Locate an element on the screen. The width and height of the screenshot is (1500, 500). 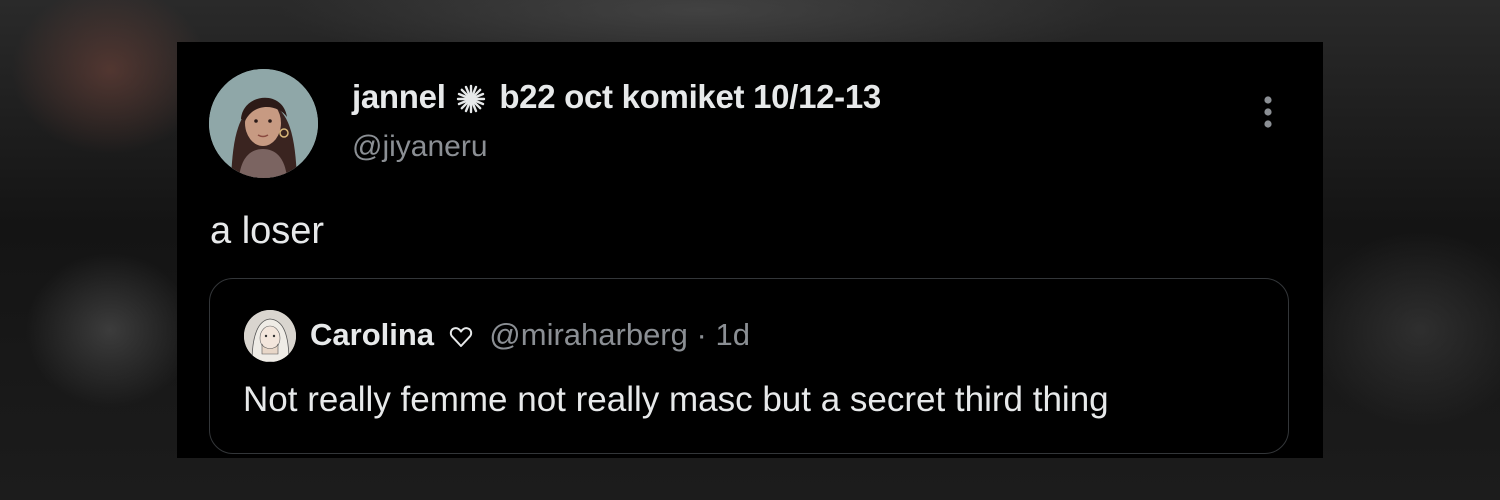
author-name: jannel is located at coordinates (399, 96).